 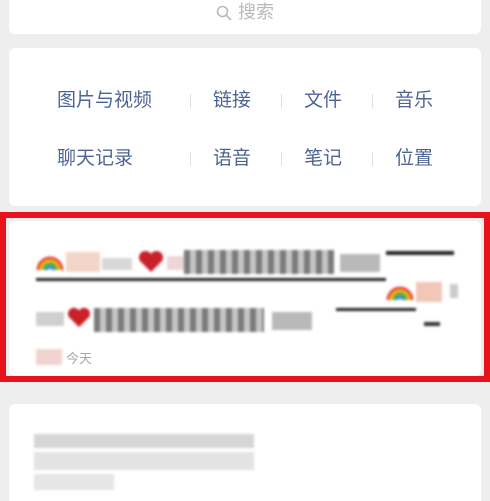 I want to click on search-bar: 搜索, so click(x=245, y=17).